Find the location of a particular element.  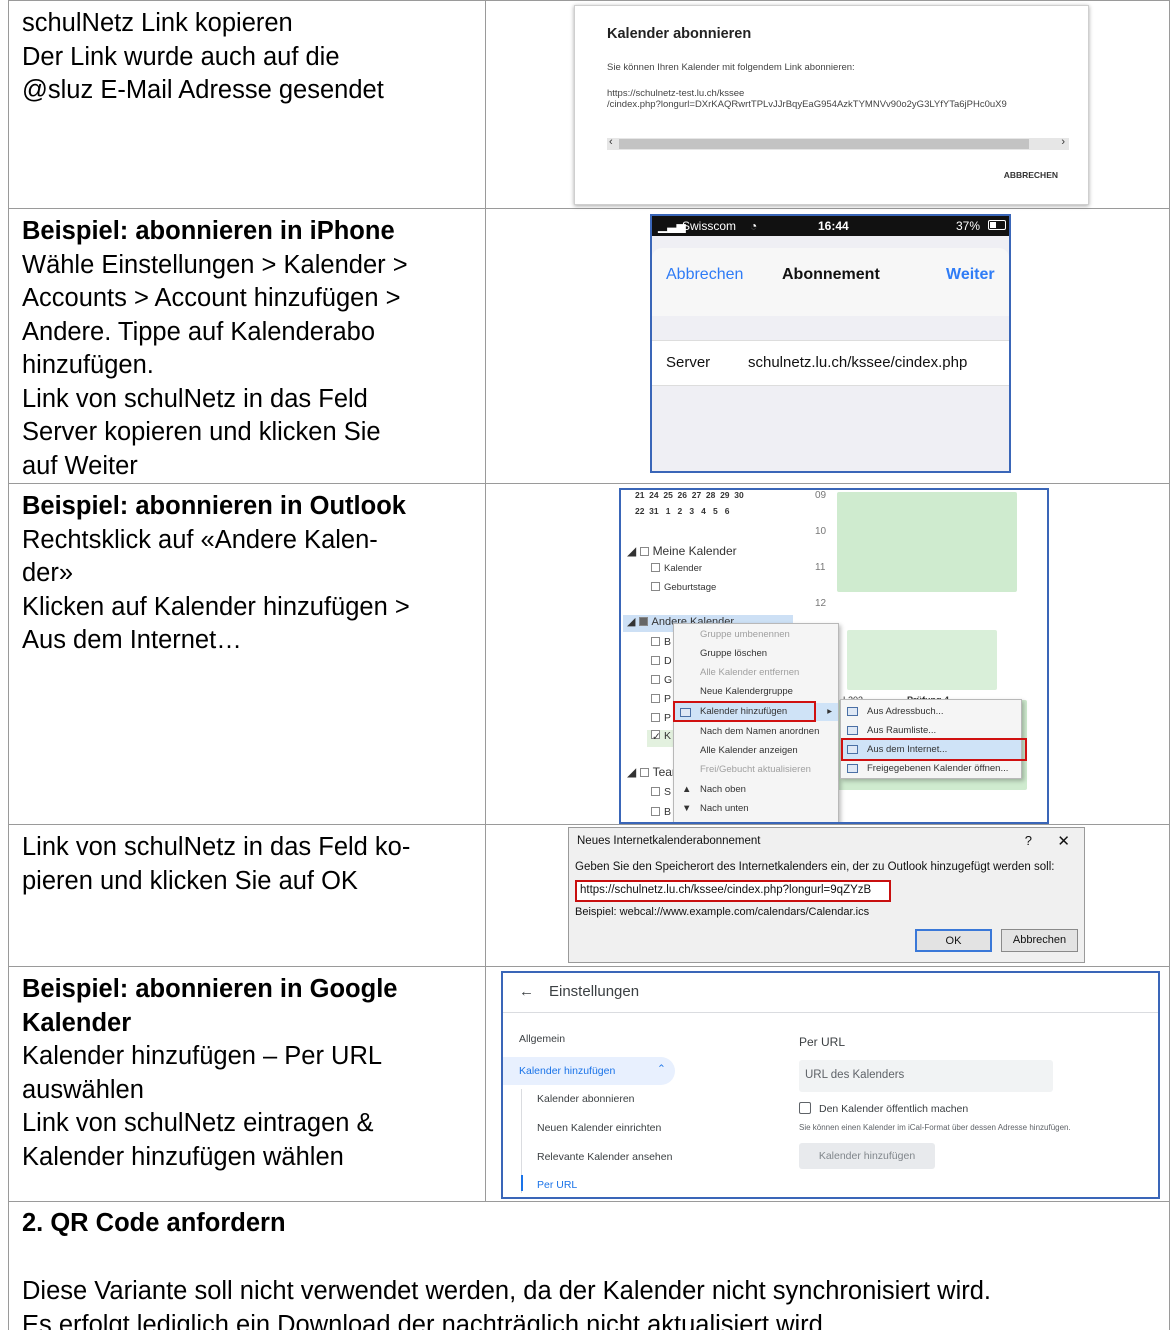

nav-general: Allgemein is located at coordinates (542, 1039).